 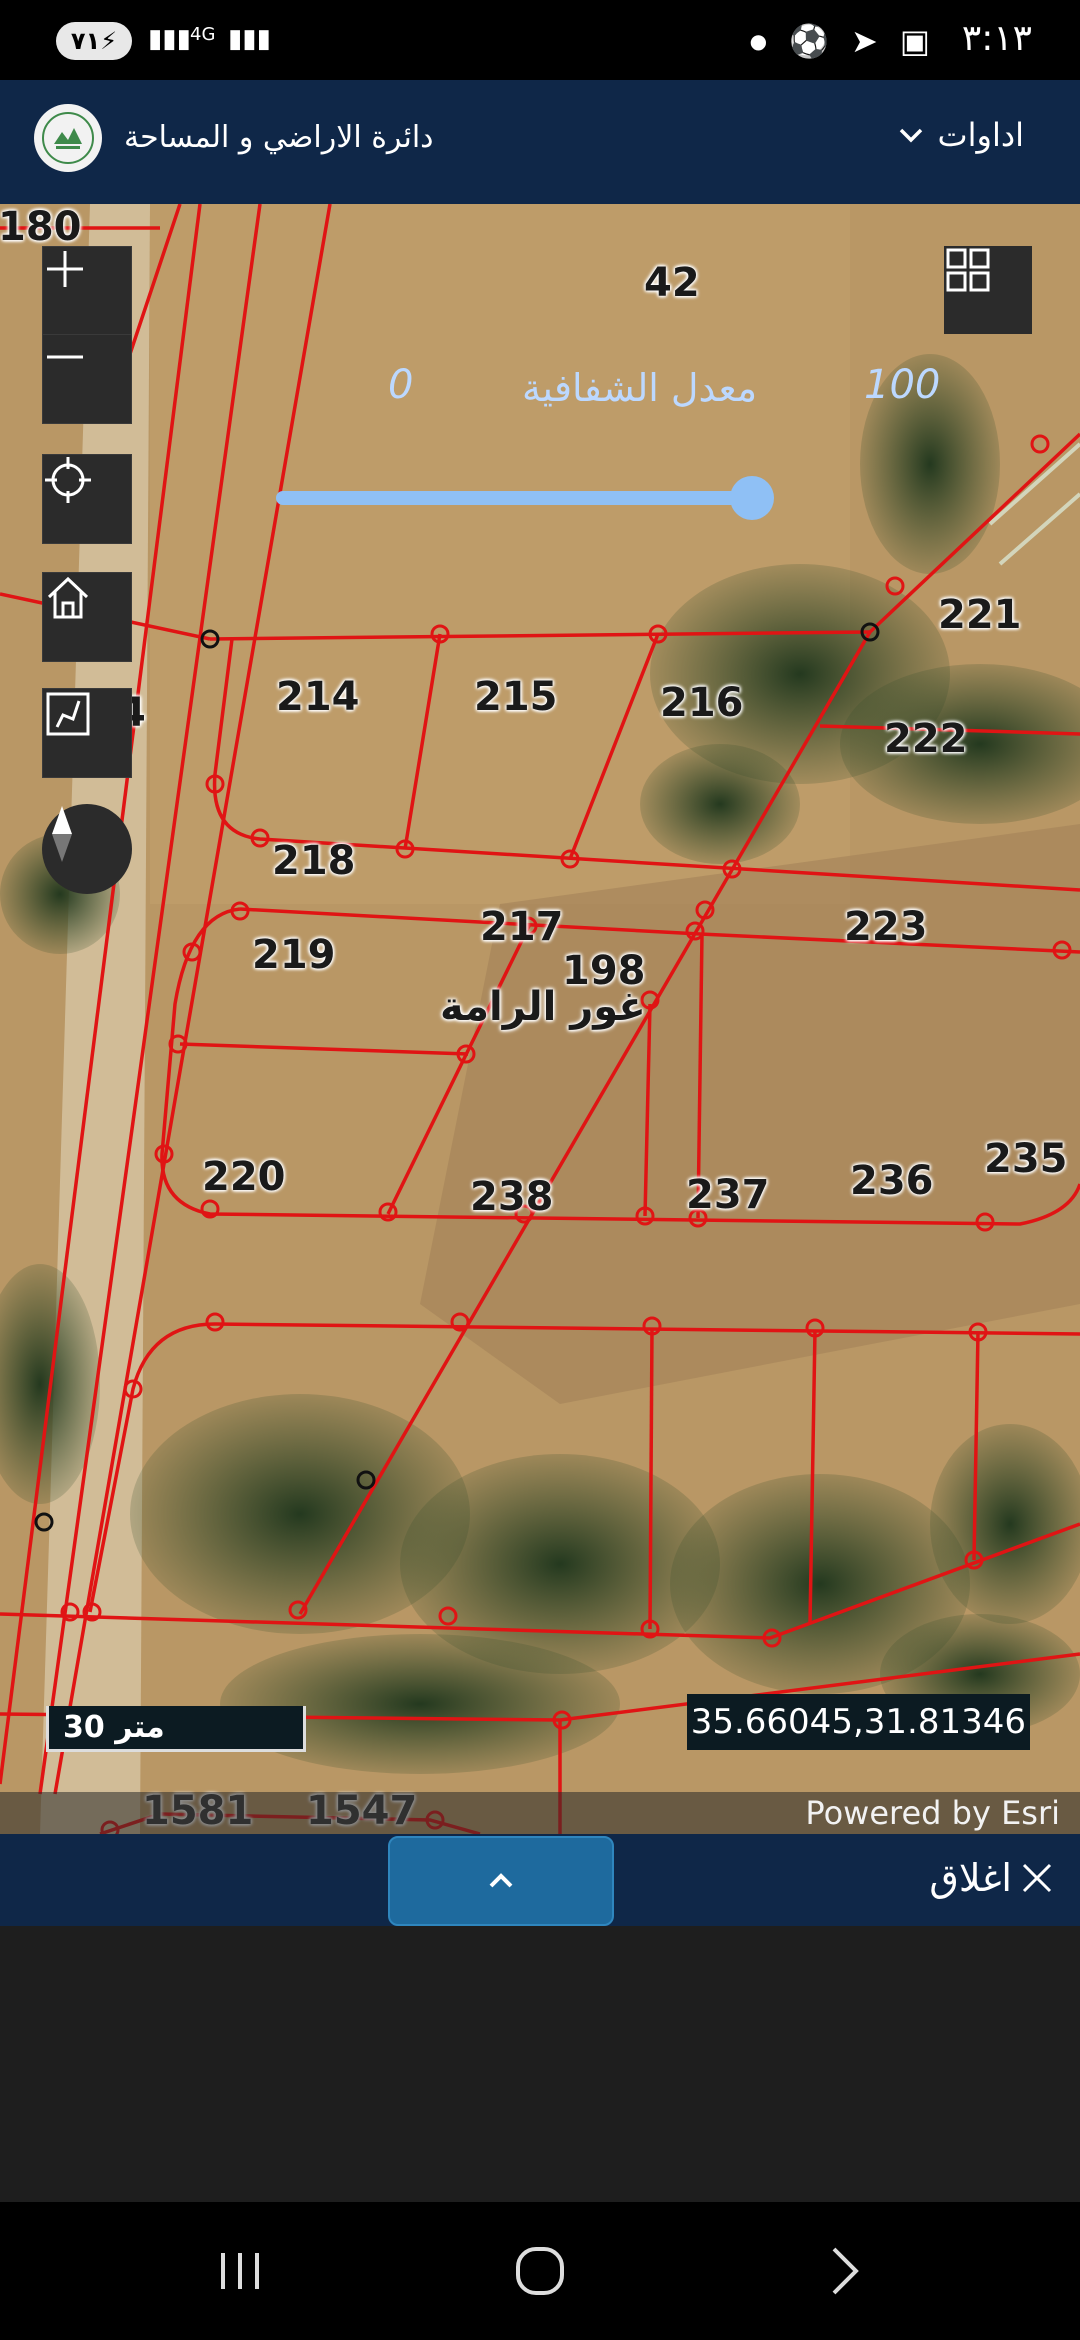 What do you see at coordinates (512, 1197) in the screenshot?
I see `parcel-label: 238` at bounding box center [512, 1197].